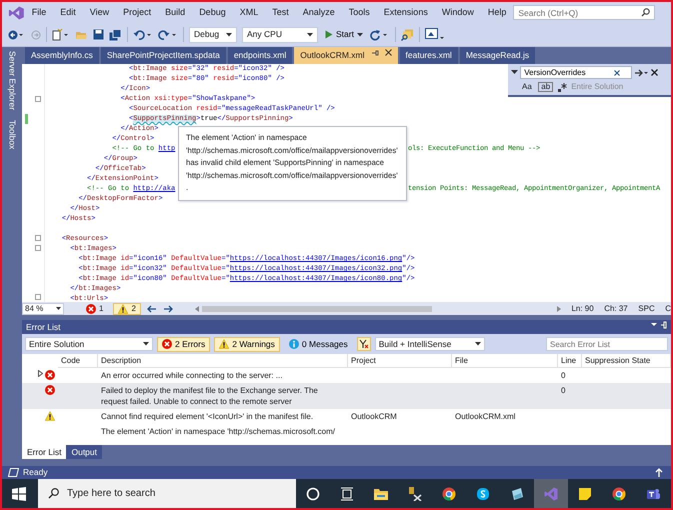 This screenshot has width=673, height=510. What do you see at coordinates (505, 361) in the screenshot?
I see `column-header: File` at bounding box center [505, 361].